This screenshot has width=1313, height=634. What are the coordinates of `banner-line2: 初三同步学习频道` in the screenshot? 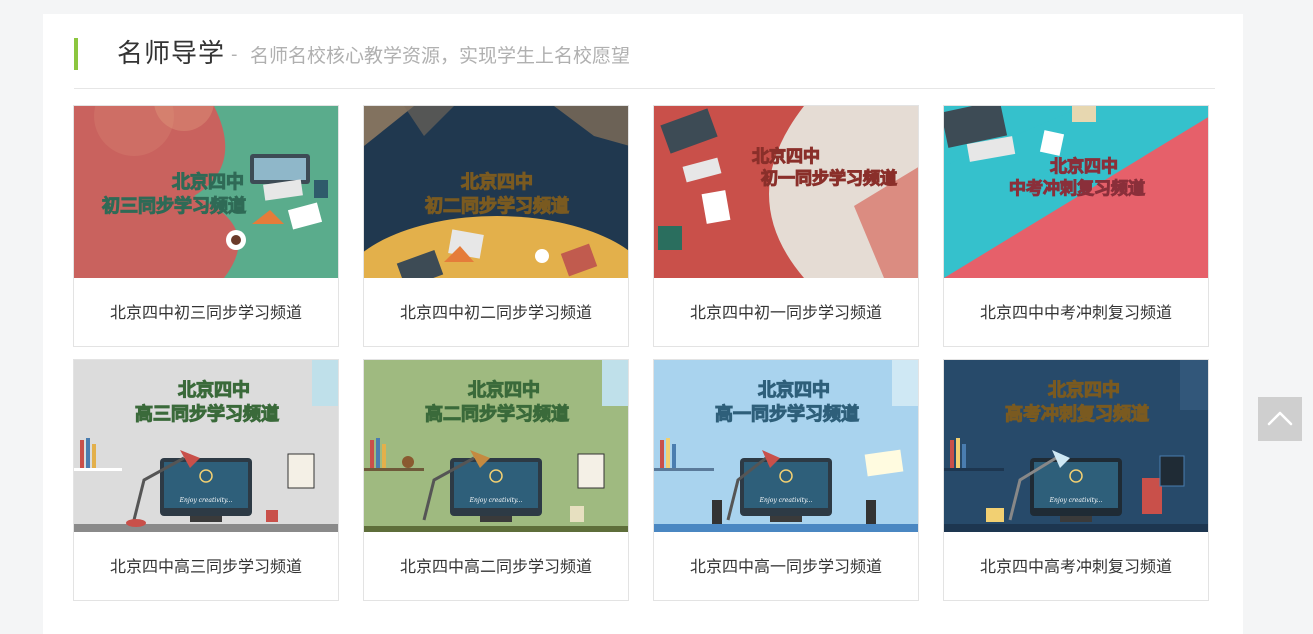 It's located at (174, 206).